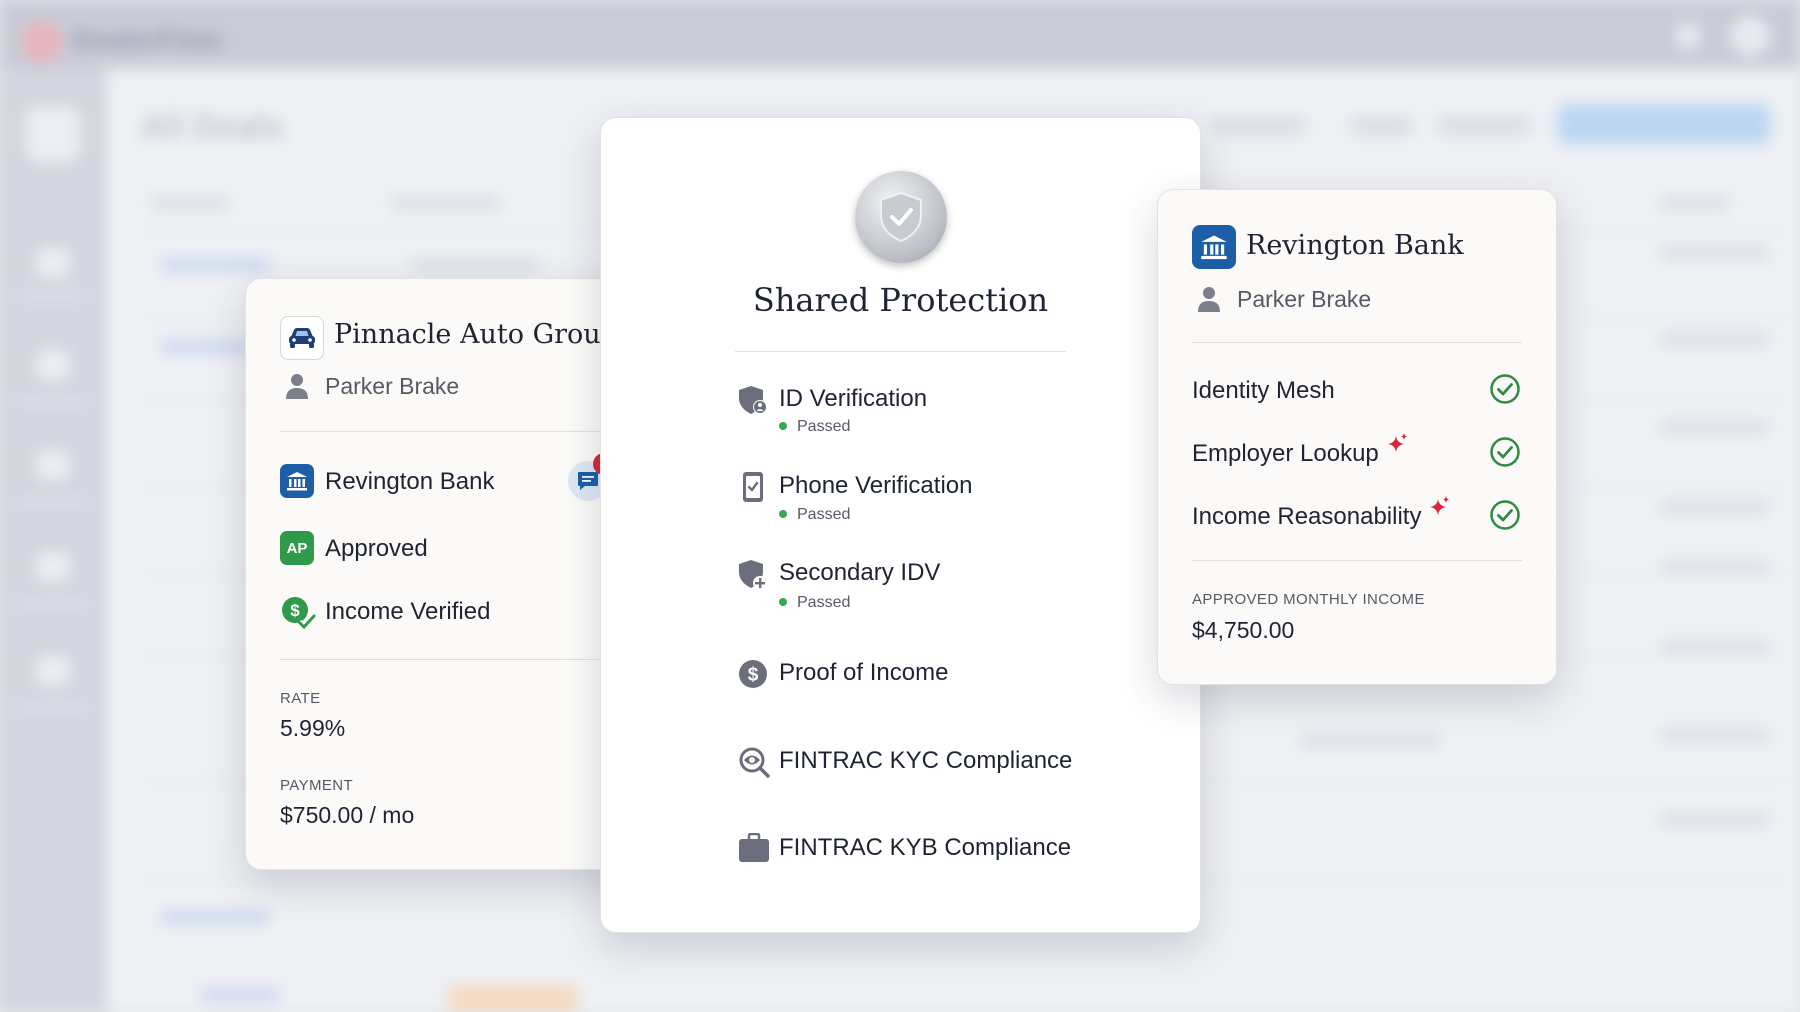 The height and width of the screenshot is (1012, 1800). What do you see at coordinates (1750, 36) in the screenshot?
I see `avatar` at bounding box center [1750, 36].